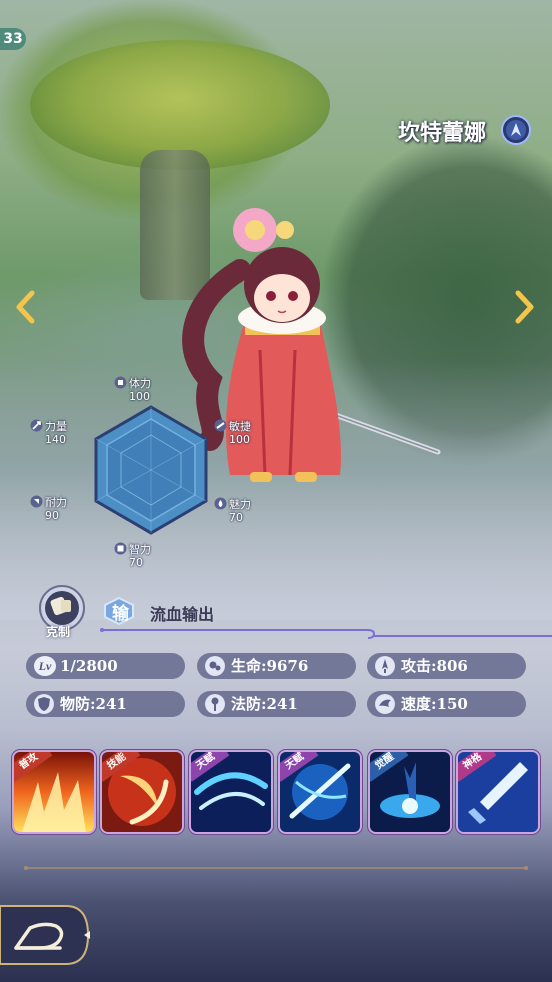 This screenshot has width=552, height=982. I want to click on attr-strength-value: 140, so click(55, 439).